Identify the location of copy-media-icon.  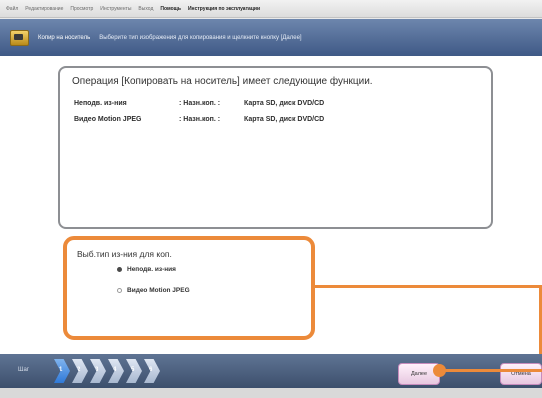
(19, 37).